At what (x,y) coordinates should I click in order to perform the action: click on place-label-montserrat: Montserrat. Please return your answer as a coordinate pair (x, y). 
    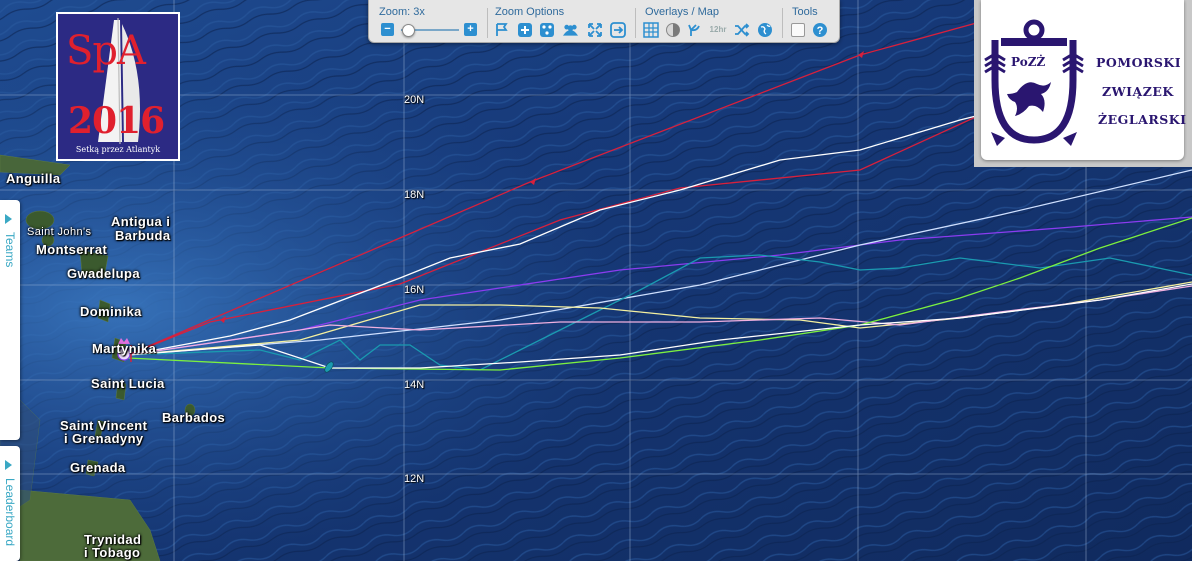
    Looking at the image, I should click on (72, 249).